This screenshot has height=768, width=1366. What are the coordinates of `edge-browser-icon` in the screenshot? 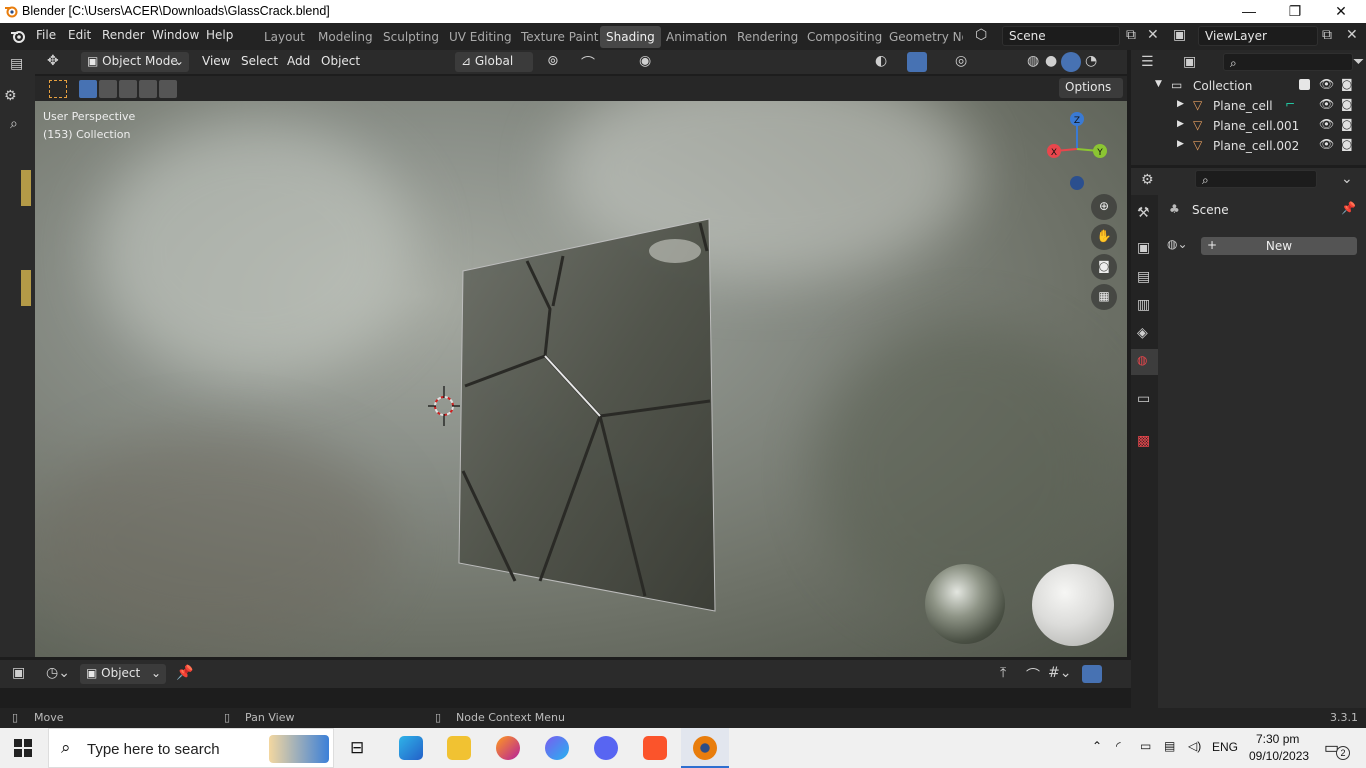 It's located at (411, 748).